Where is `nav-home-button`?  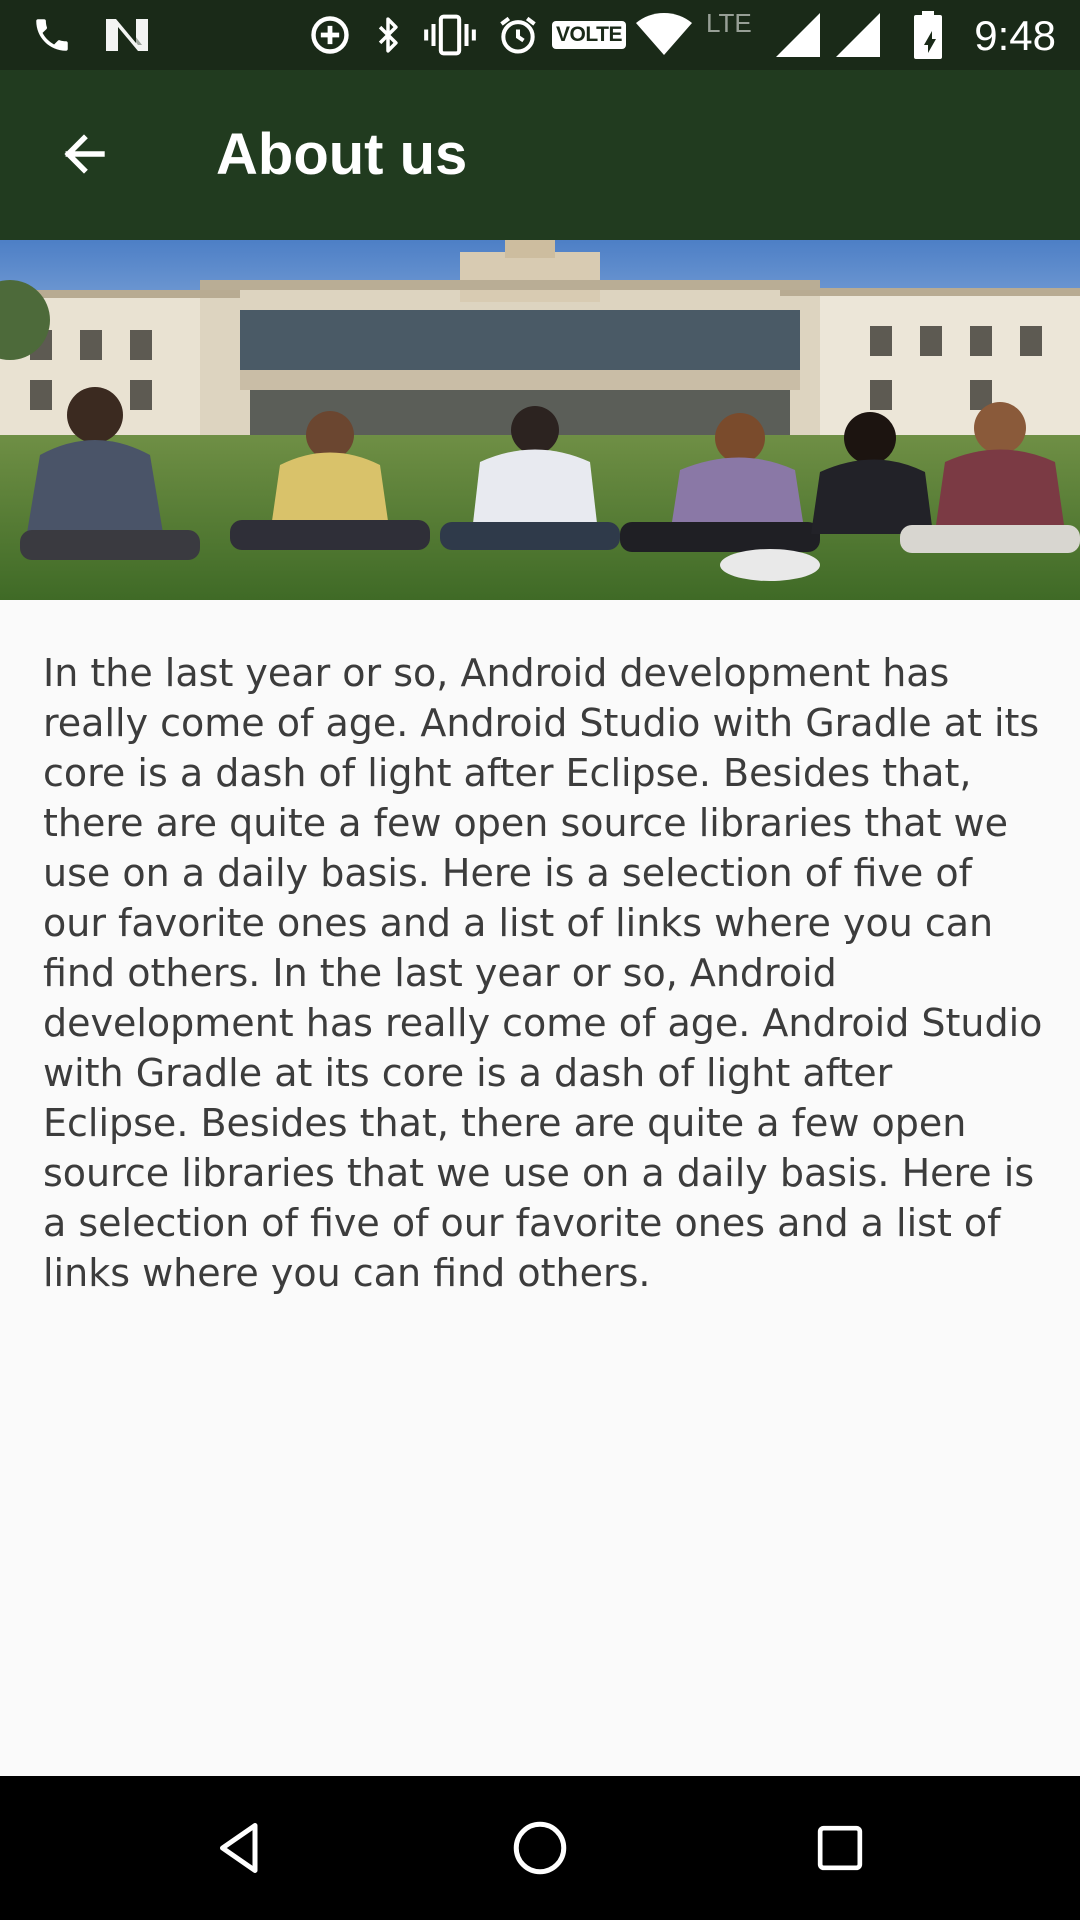 nav-home-button is located at coordinates (540, 1848).